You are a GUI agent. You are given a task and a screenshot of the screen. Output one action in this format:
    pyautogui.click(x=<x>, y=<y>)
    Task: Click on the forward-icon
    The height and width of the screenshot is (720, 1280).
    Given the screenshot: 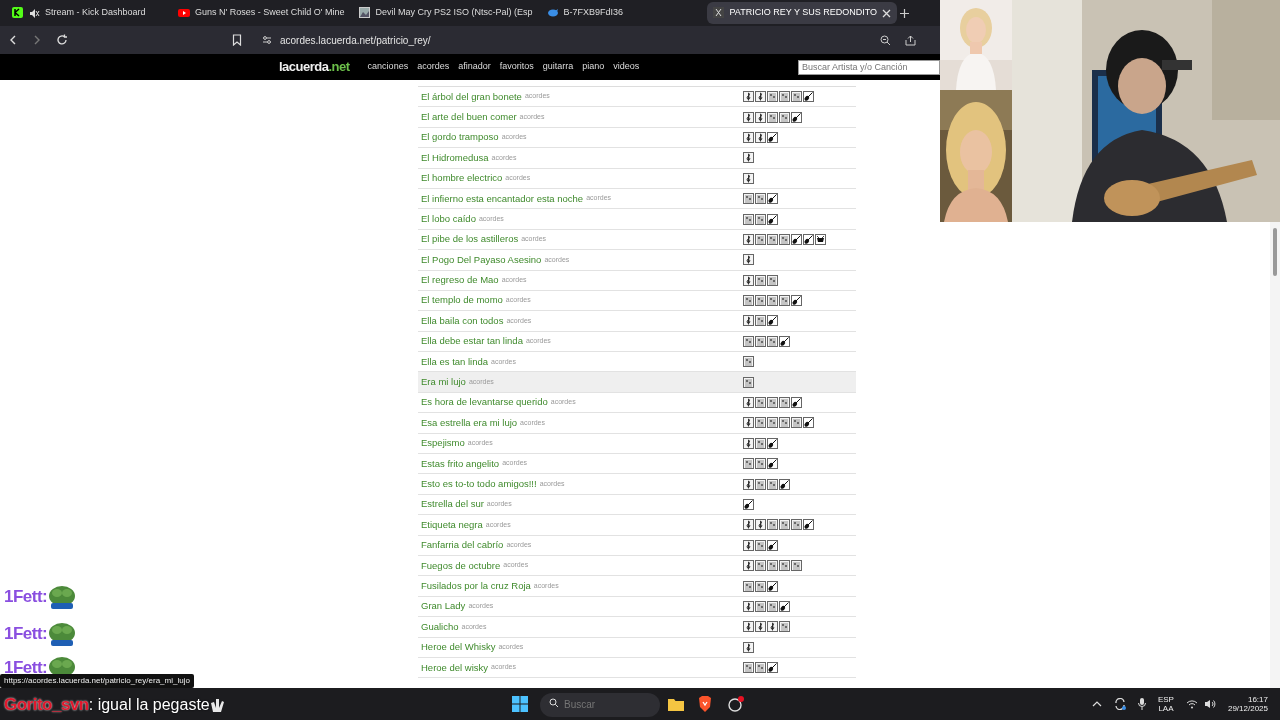 What is the action you would take?
    pyautogui.click(x=37, y=40)
    